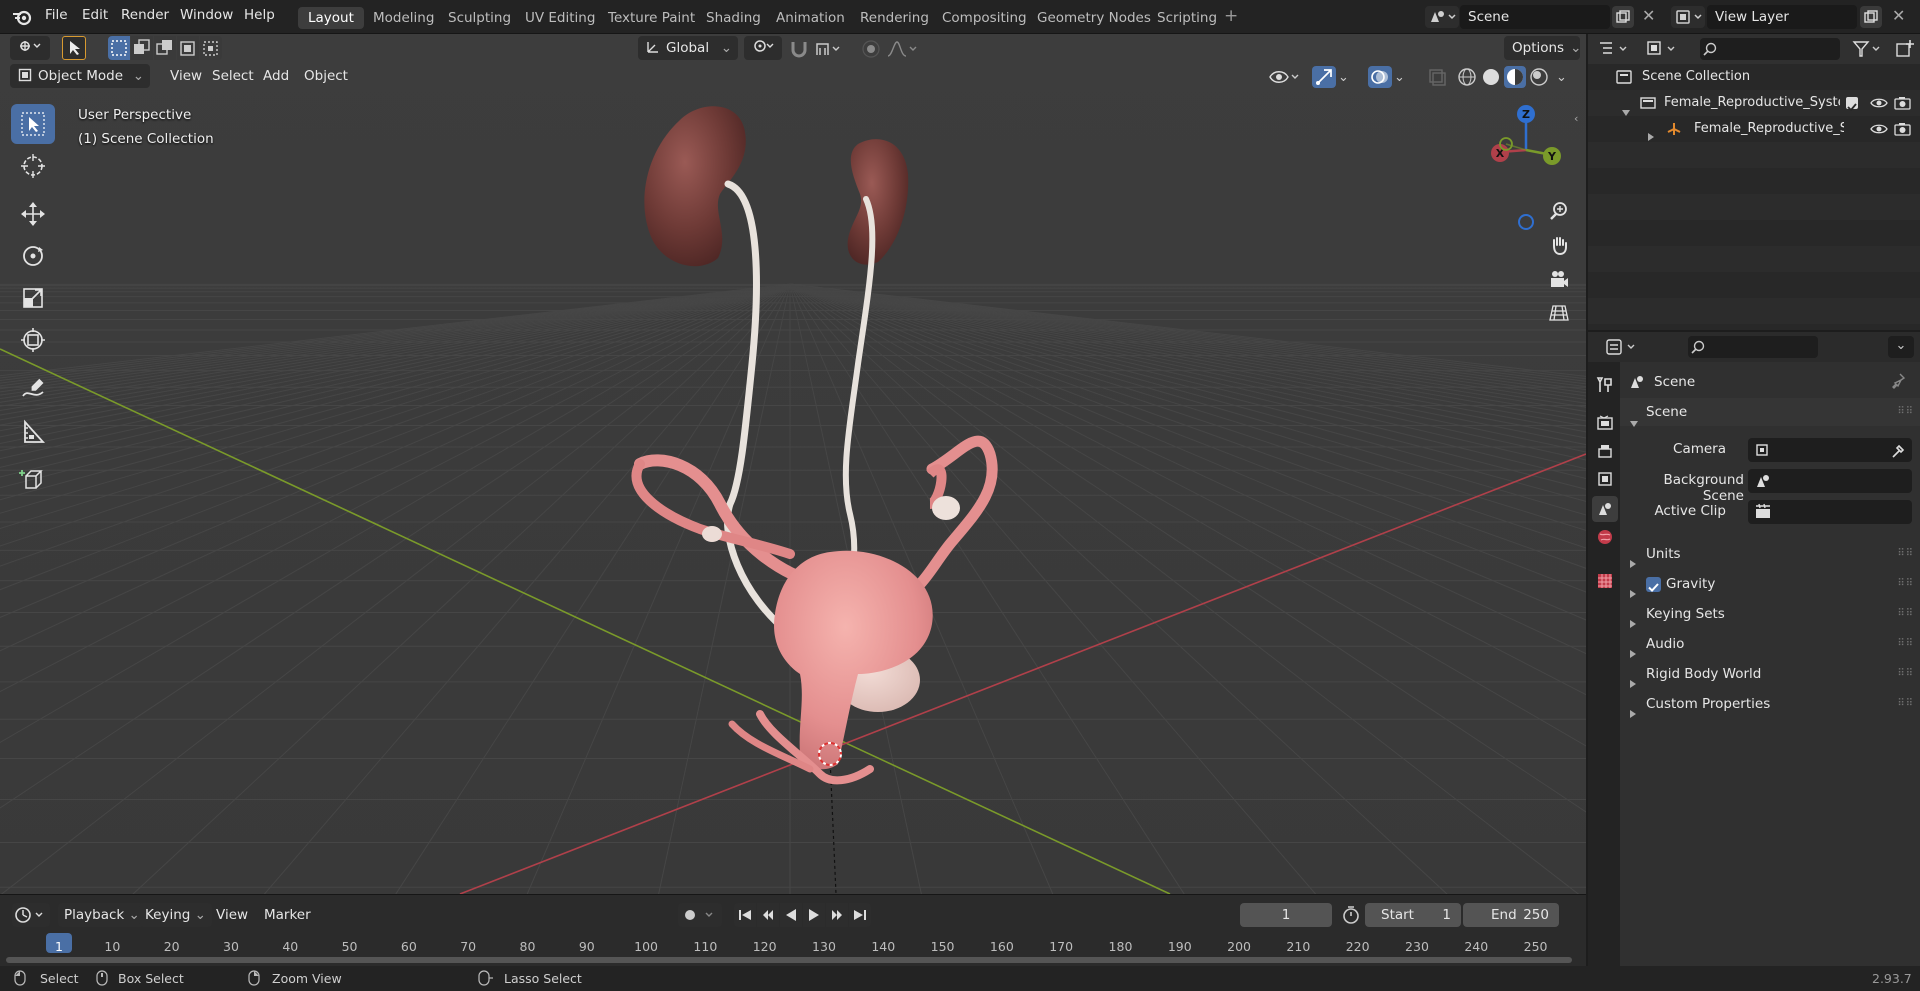 This screenshot has height=991, width=1920. Describe the element at coordinates (33, 166) in the screenshot. I see `cursor-tool` at that location.